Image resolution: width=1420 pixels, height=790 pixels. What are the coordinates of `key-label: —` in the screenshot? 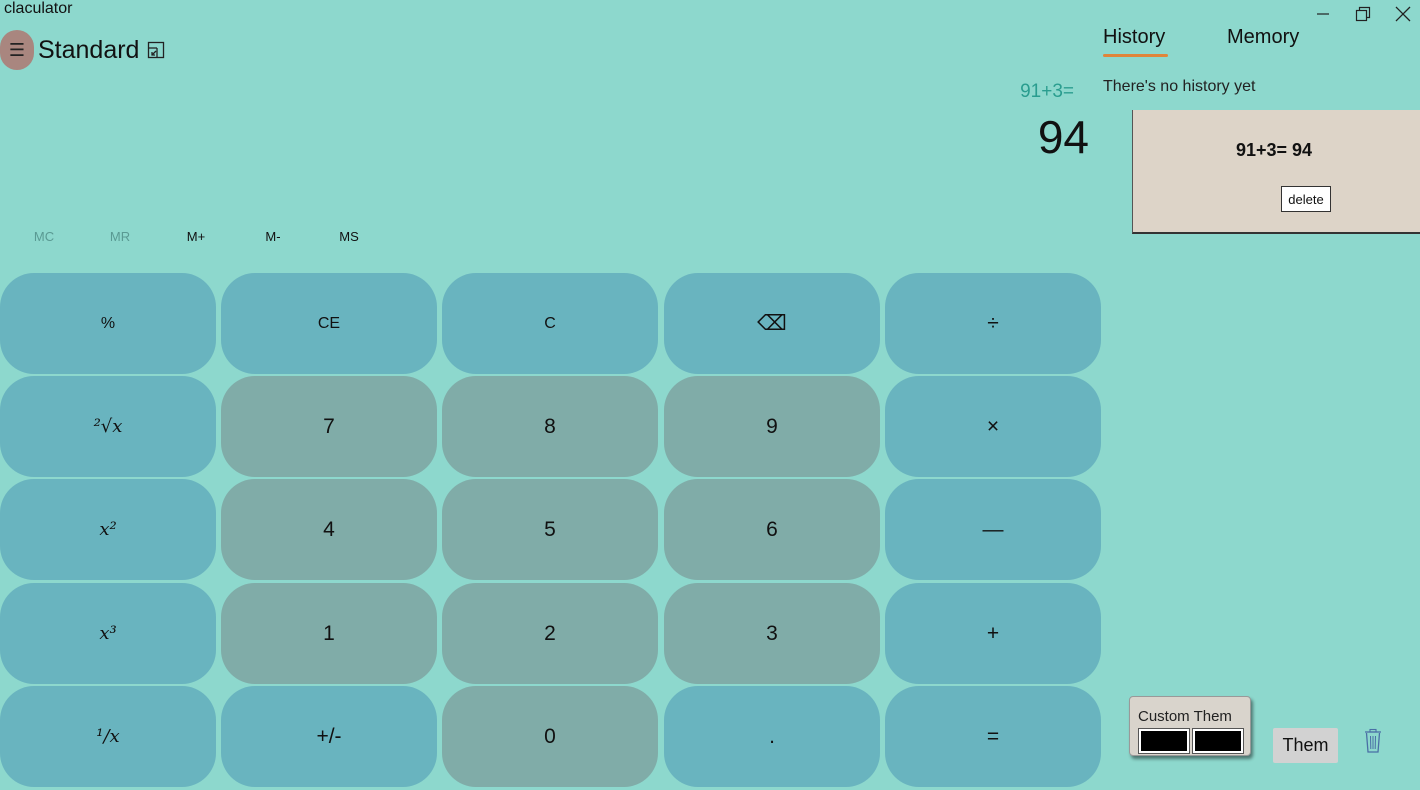 It's located at (993, 529).